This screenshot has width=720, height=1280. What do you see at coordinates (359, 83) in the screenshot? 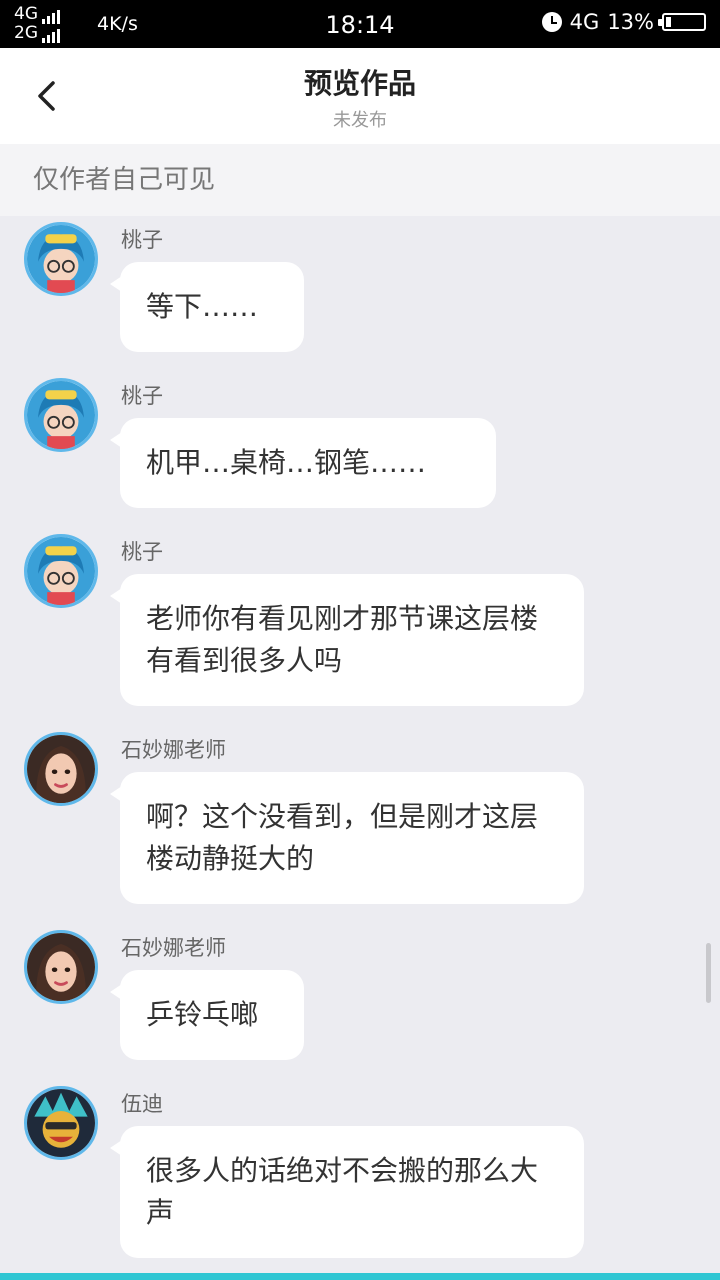
I see `page-title: 预览作品` at bounding box center [359, 83].